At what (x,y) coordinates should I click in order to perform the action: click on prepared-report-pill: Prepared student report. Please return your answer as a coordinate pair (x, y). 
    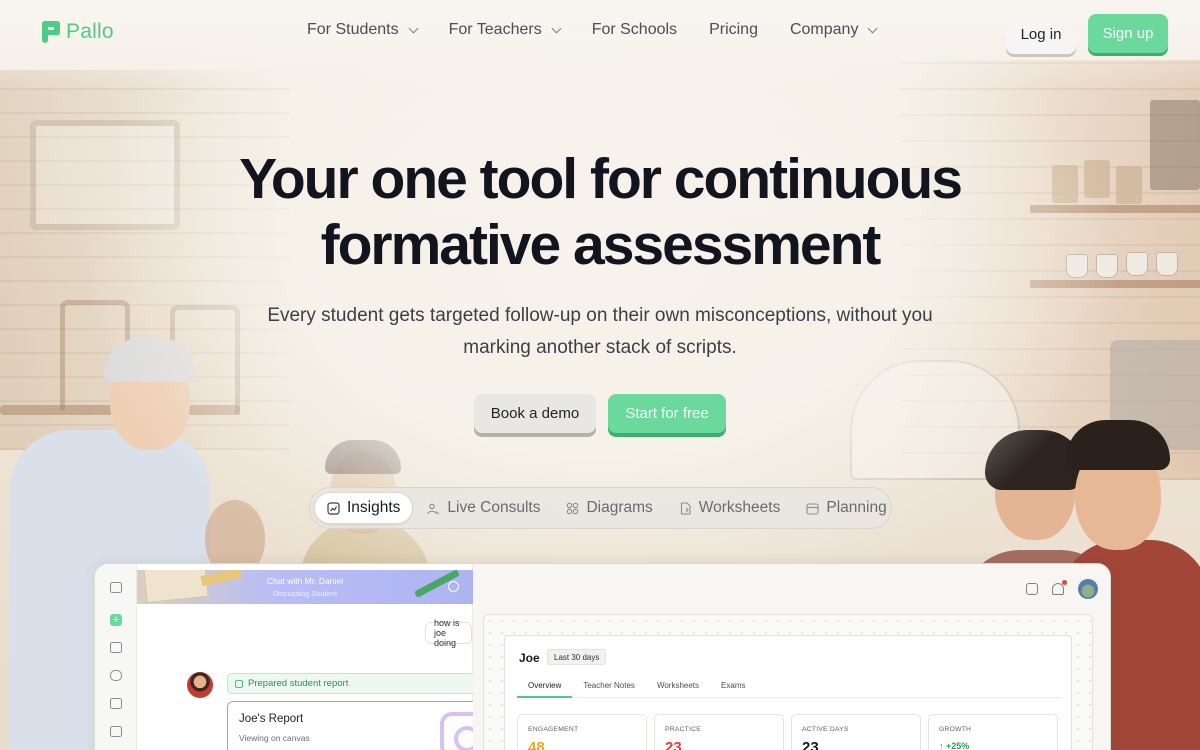
    Looking at the image, I should click on (362, 683).